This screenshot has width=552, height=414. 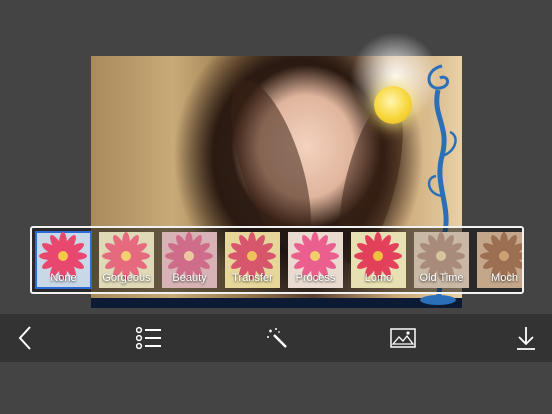 I want to click on filter-thumb: Transfer, so click(x=252, y=260).